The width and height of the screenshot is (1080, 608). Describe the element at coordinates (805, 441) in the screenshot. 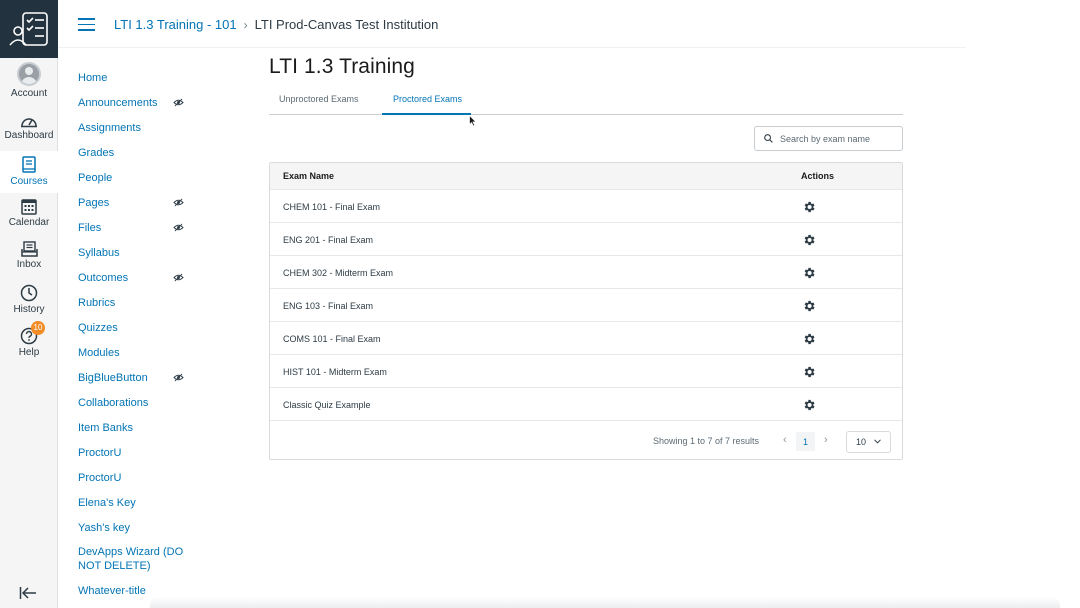

I see `page-number-button: 1` at that location.